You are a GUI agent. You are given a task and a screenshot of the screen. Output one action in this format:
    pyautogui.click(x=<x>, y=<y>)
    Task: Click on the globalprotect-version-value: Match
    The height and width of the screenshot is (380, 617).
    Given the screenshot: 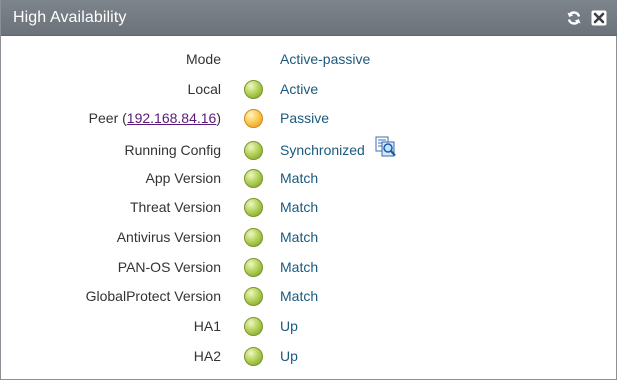 What is the action you would take?
    pyautogui.click(x=299, y=296)
    